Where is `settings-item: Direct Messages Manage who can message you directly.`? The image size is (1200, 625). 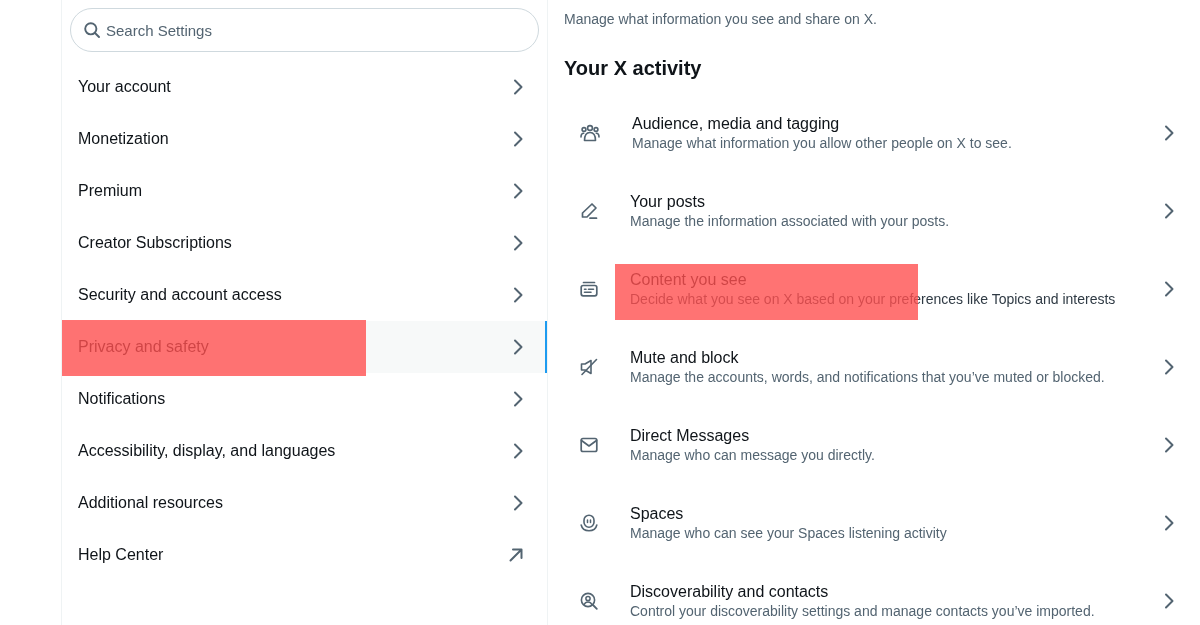
settings-item: Direct Messages Manage who can message you directly. is located at coordinates (877, 445).